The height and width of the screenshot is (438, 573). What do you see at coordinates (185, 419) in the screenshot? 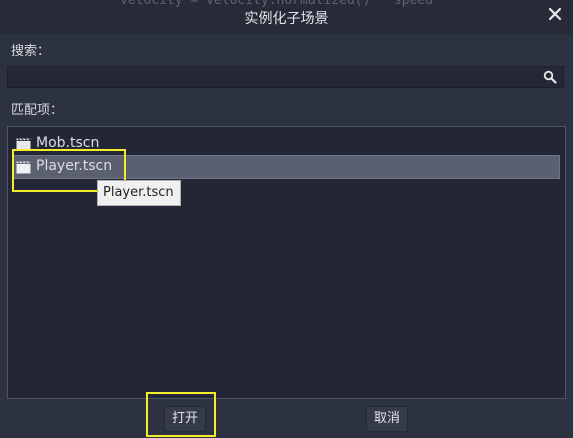
I see `open-button: 打开` at bounding box center [185, 419].